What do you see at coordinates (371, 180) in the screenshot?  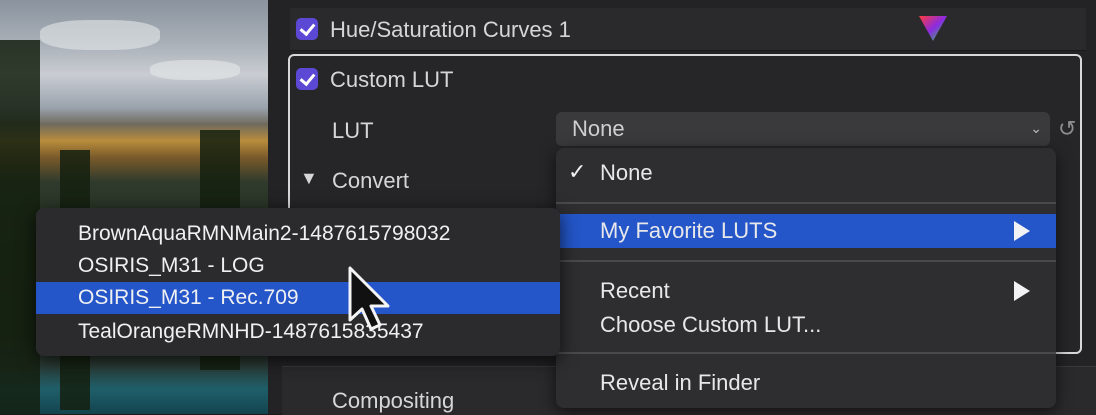 I see `convert-label: Convert` at bounding box center [371, 180].